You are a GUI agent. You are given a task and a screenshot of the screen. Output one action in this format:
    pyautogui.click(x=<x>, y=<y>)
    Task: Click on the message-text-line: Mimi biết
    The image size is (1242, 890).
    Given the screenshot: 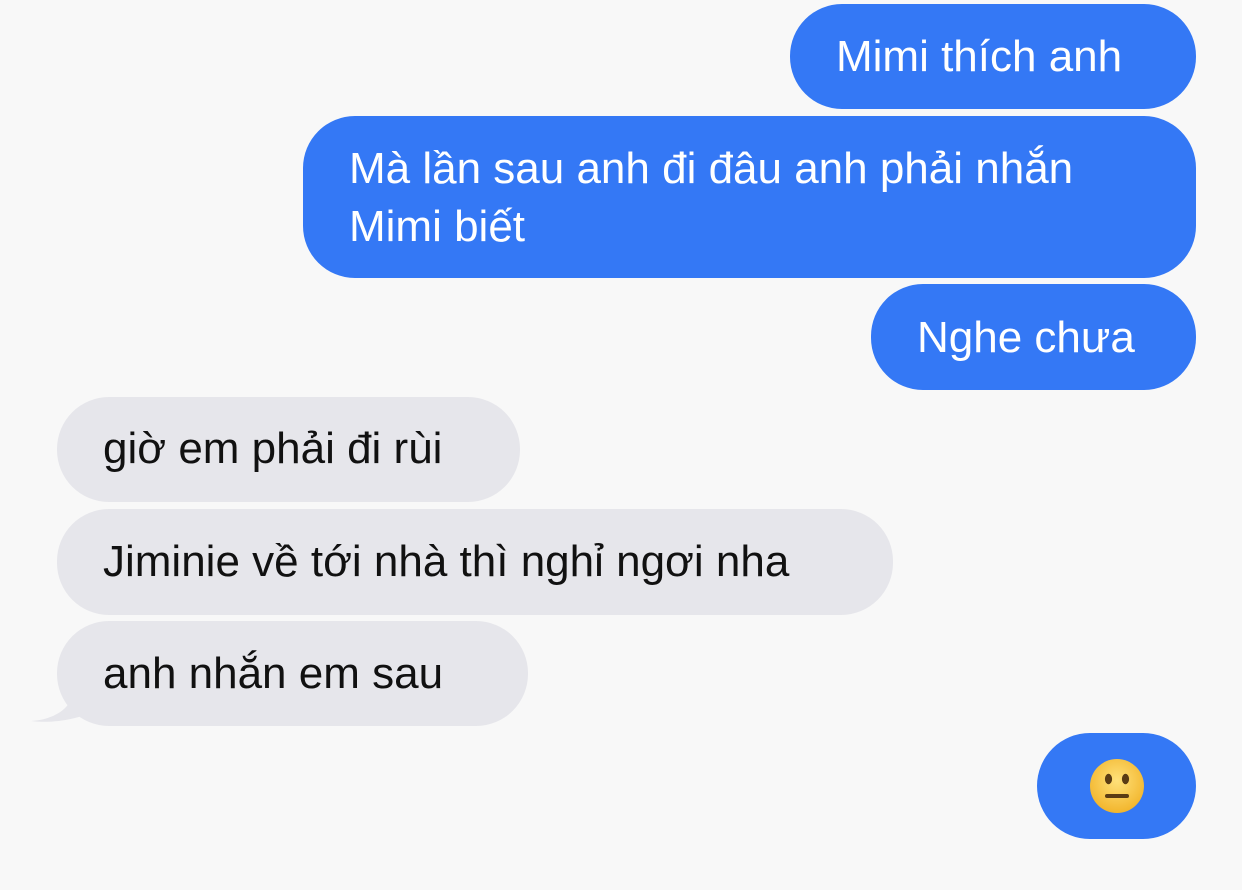 What is the action you would take?
    pyautogui.click(x=437, y=226)
    